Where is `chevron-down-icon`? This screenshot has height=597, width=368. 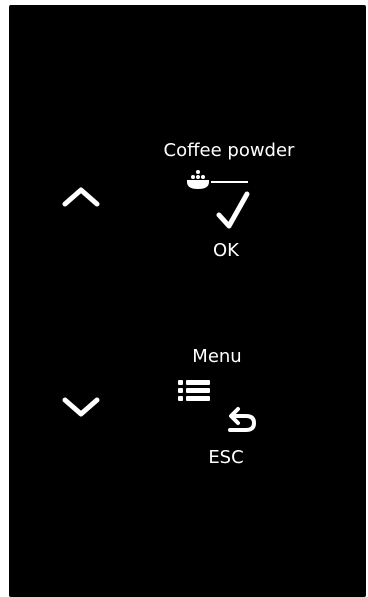
chevron-down-icon is located at coordinates (81, 407).